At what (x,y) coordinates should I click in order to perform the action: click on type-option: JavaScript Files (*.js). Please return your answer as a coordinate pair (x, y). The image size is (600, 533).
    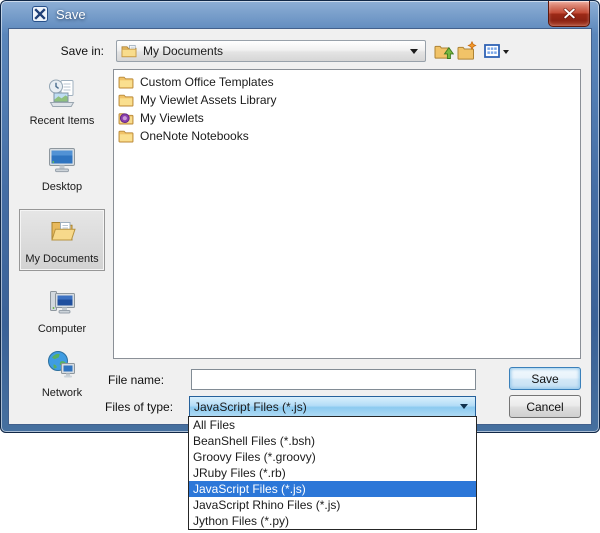
    Looking at the image, I should click on (332, 489).